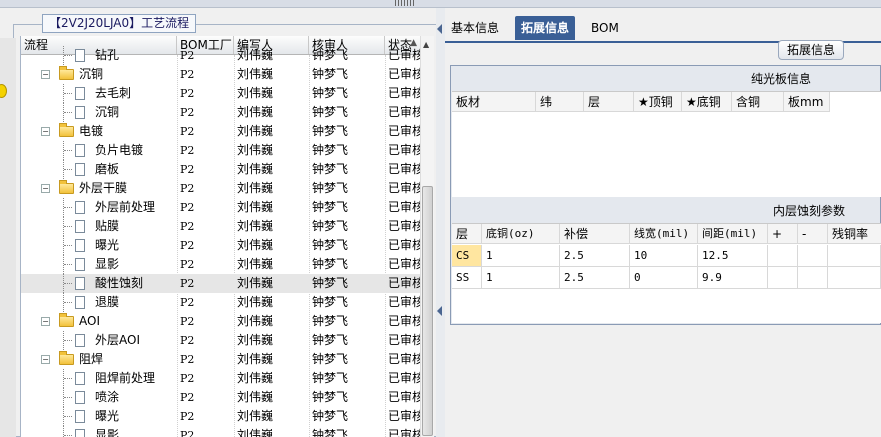  What do you see at coordinates (560, 102) in the screenshot?
I see `board-col-weft: 纬` at bounding box center [560, 102].